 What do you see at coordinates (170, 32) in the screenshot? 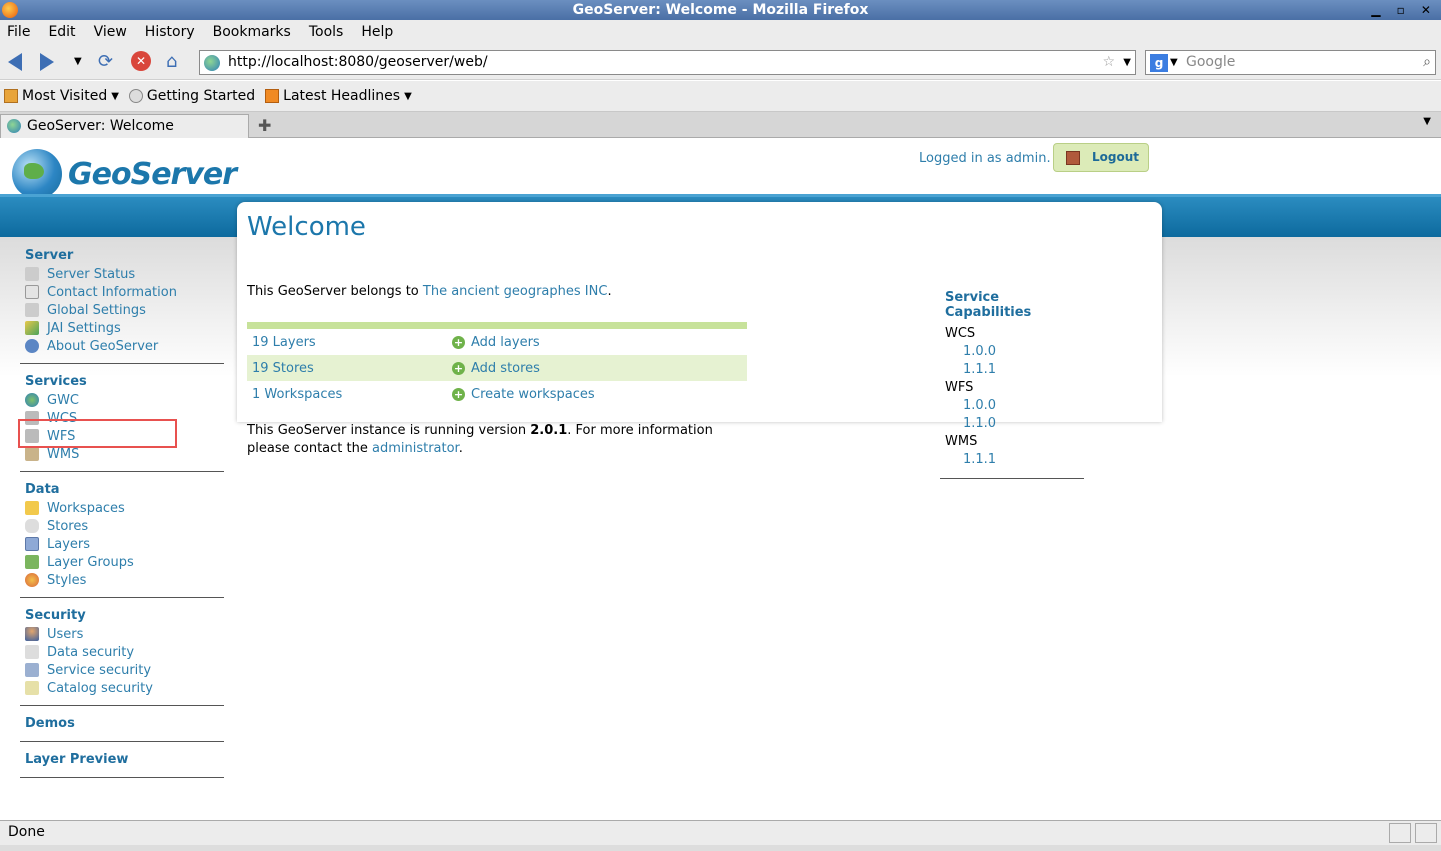
I see `menu-history: History` at bounding box center [170, 32].